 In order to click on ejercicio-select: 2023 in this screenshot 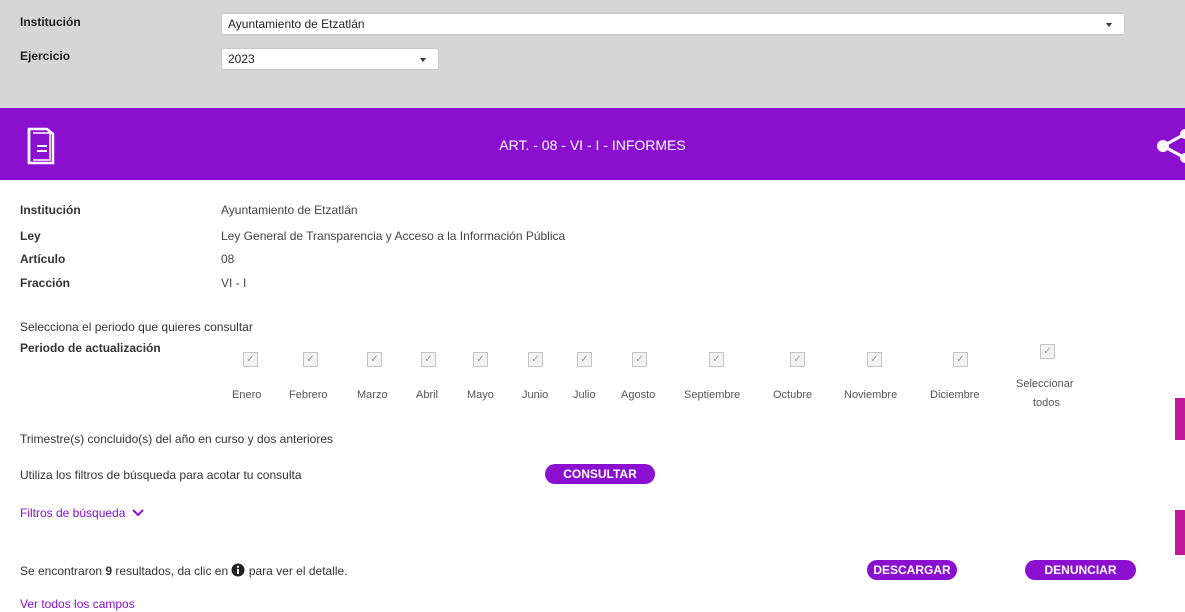, I will do `click(330, 59)`.